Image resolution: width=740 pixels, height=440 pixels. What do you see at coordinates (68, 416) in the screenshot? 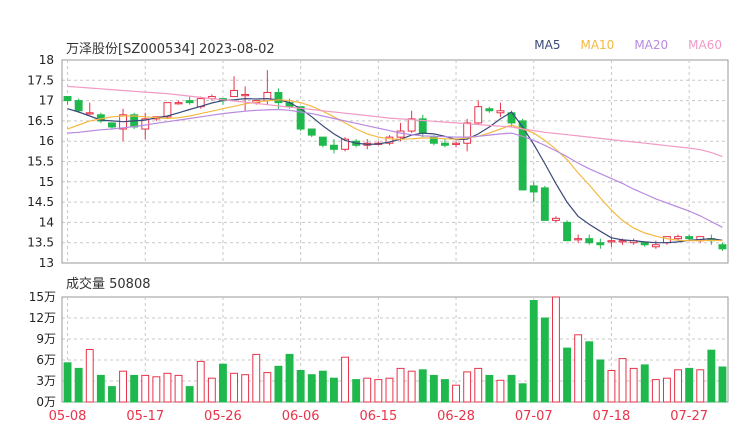
I see `date-tick-label: 05-08` at bounding box center [68, 416].